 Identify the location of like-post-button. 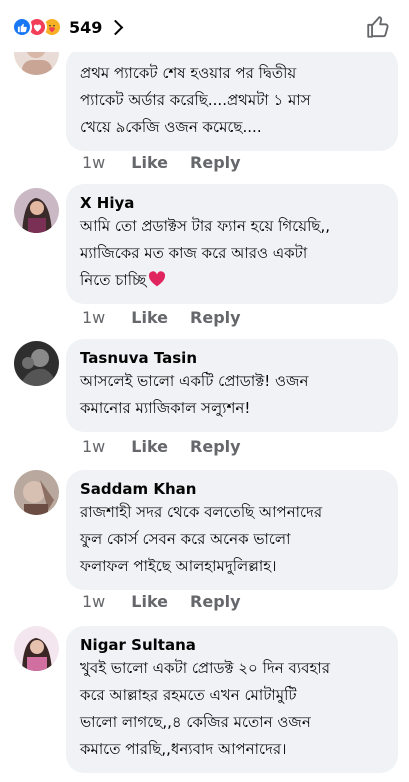
(378, 27).